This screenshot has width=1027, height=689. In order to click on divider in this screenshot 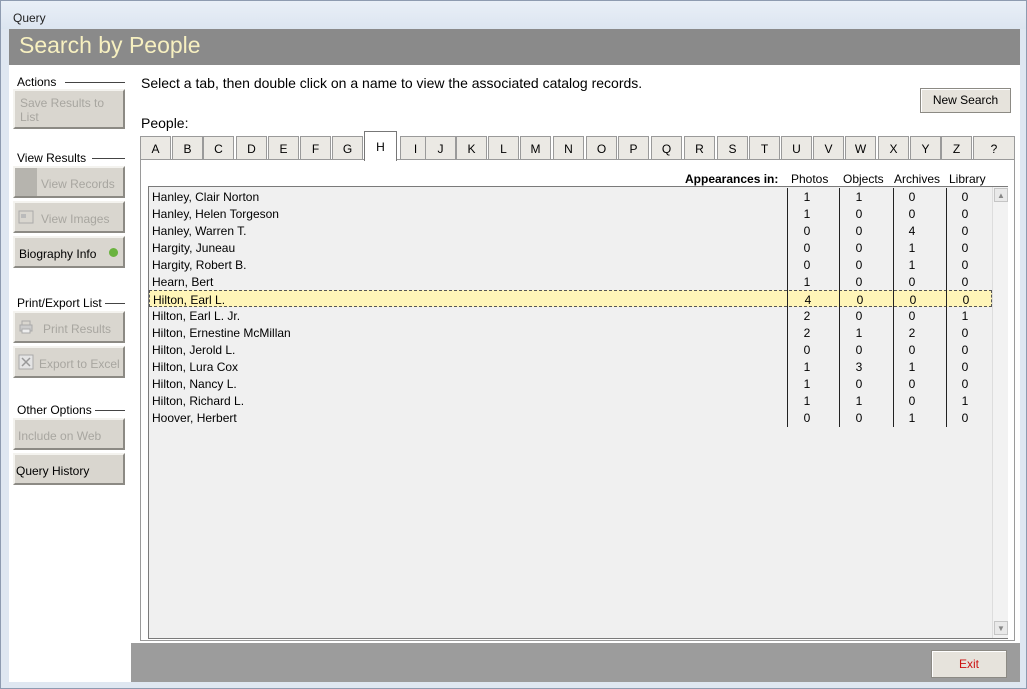, I will do `click(108, 158)`.